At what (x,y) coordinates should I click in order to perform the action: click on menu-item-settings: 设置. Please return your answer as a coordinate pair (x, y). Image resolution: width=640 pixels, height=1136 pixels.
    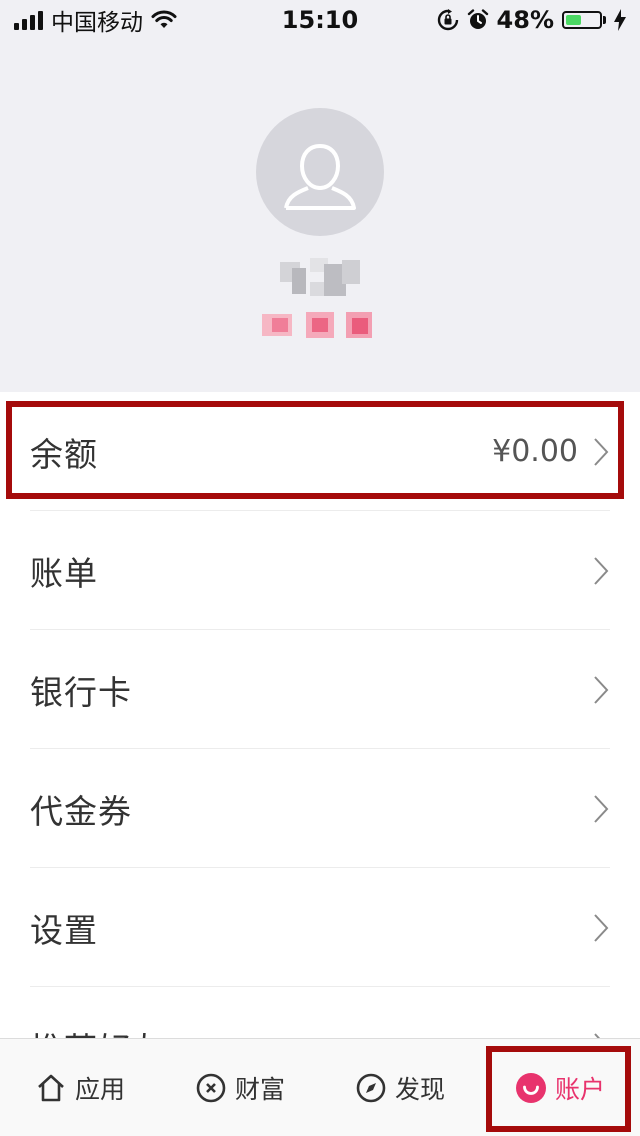
    Looking at the image, I should click on (320, 927).